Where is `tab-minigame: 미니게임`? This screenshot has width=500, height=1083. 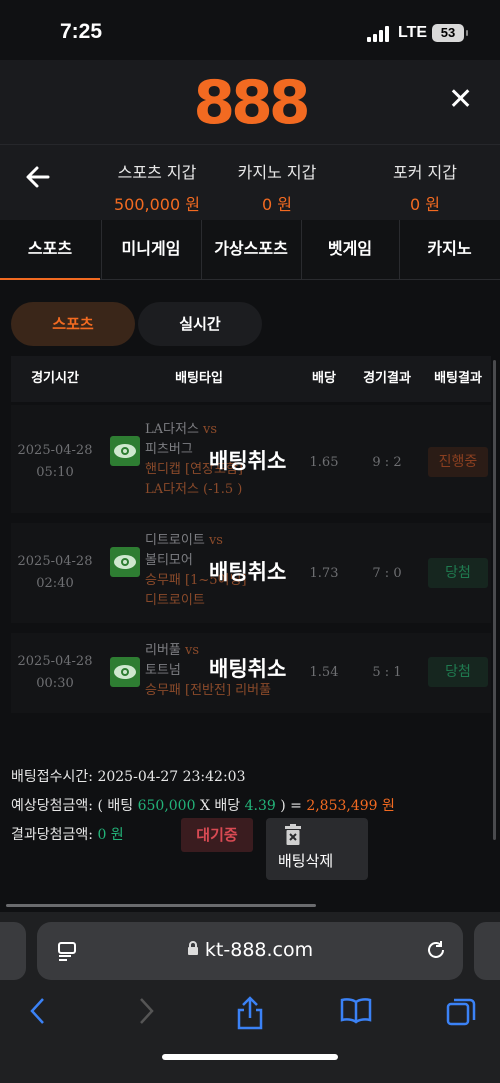 tab-minigame: 미니게임 is located at coordinates (151, 250).